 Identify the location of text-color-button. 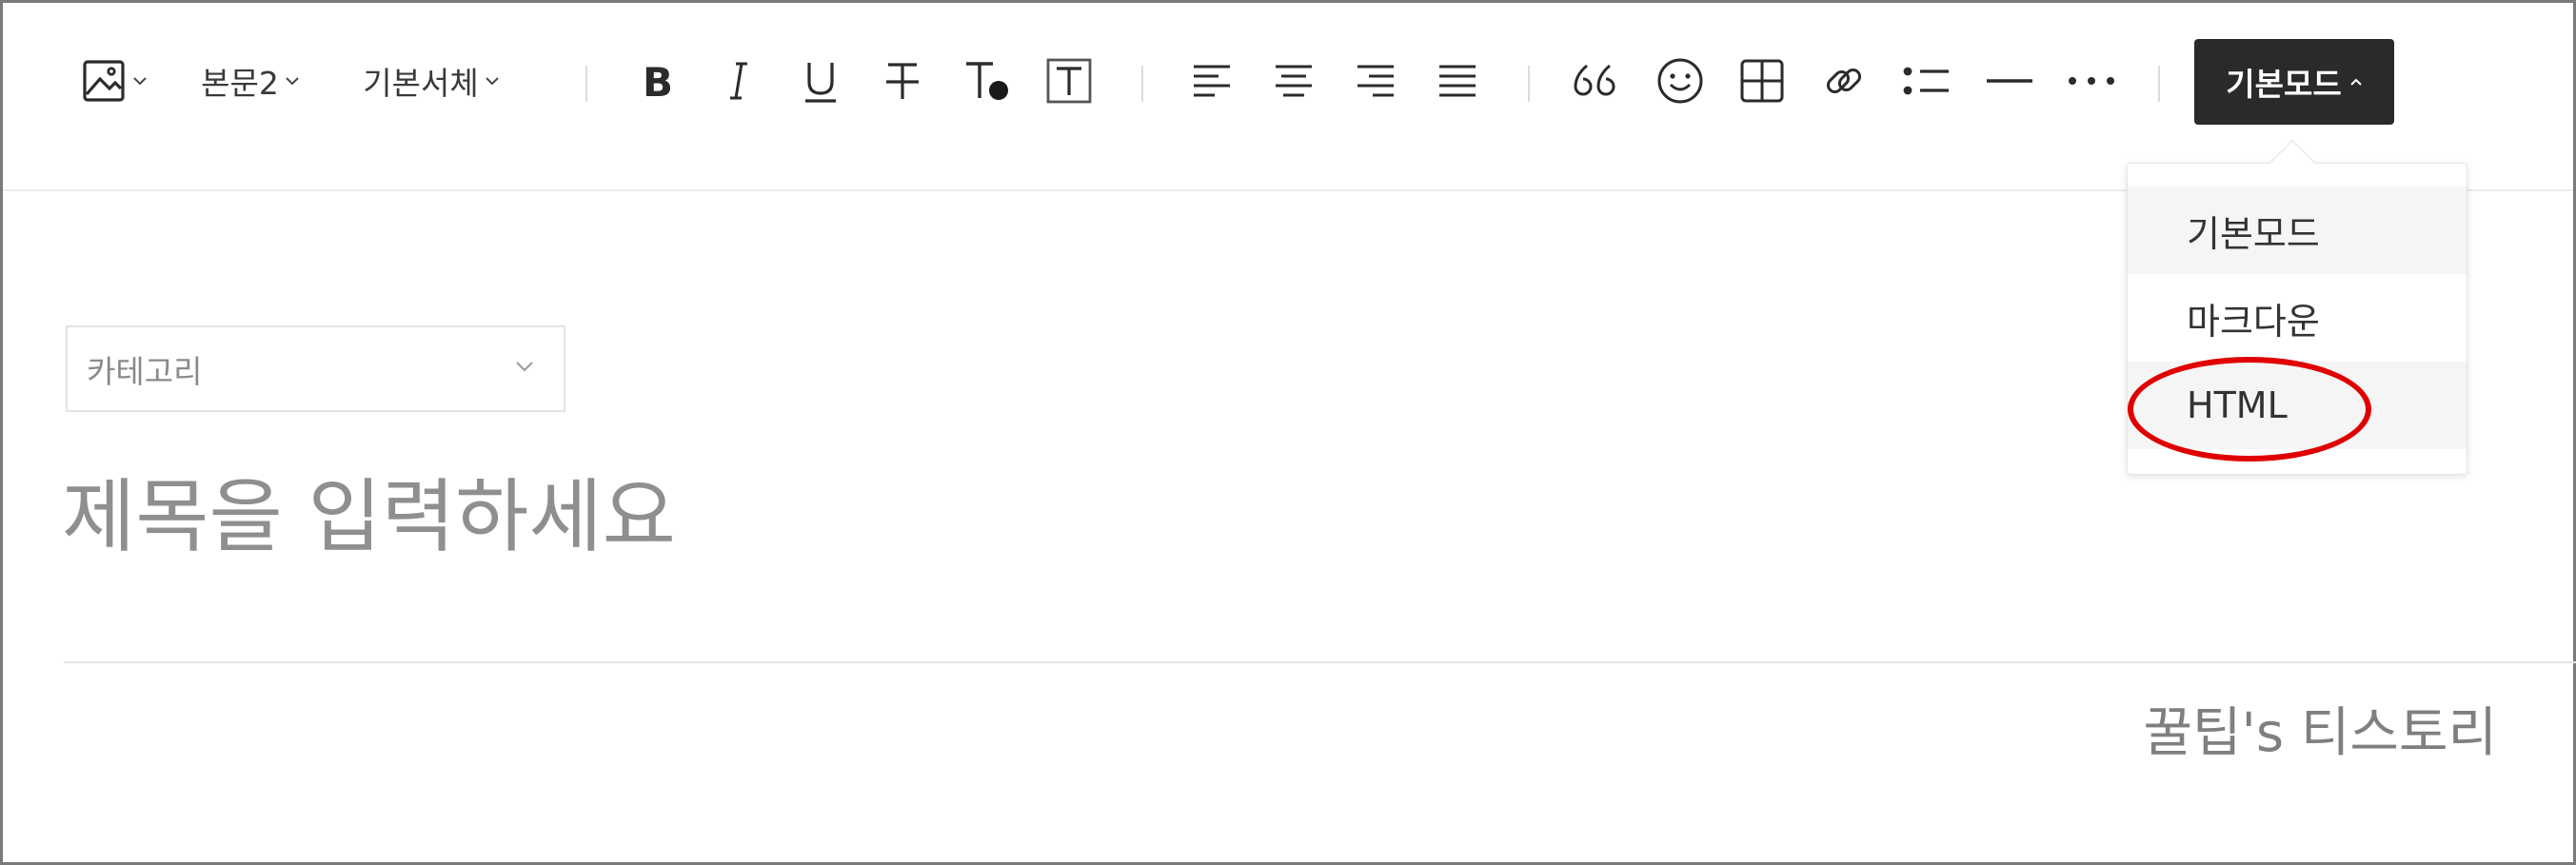
(987, 81).